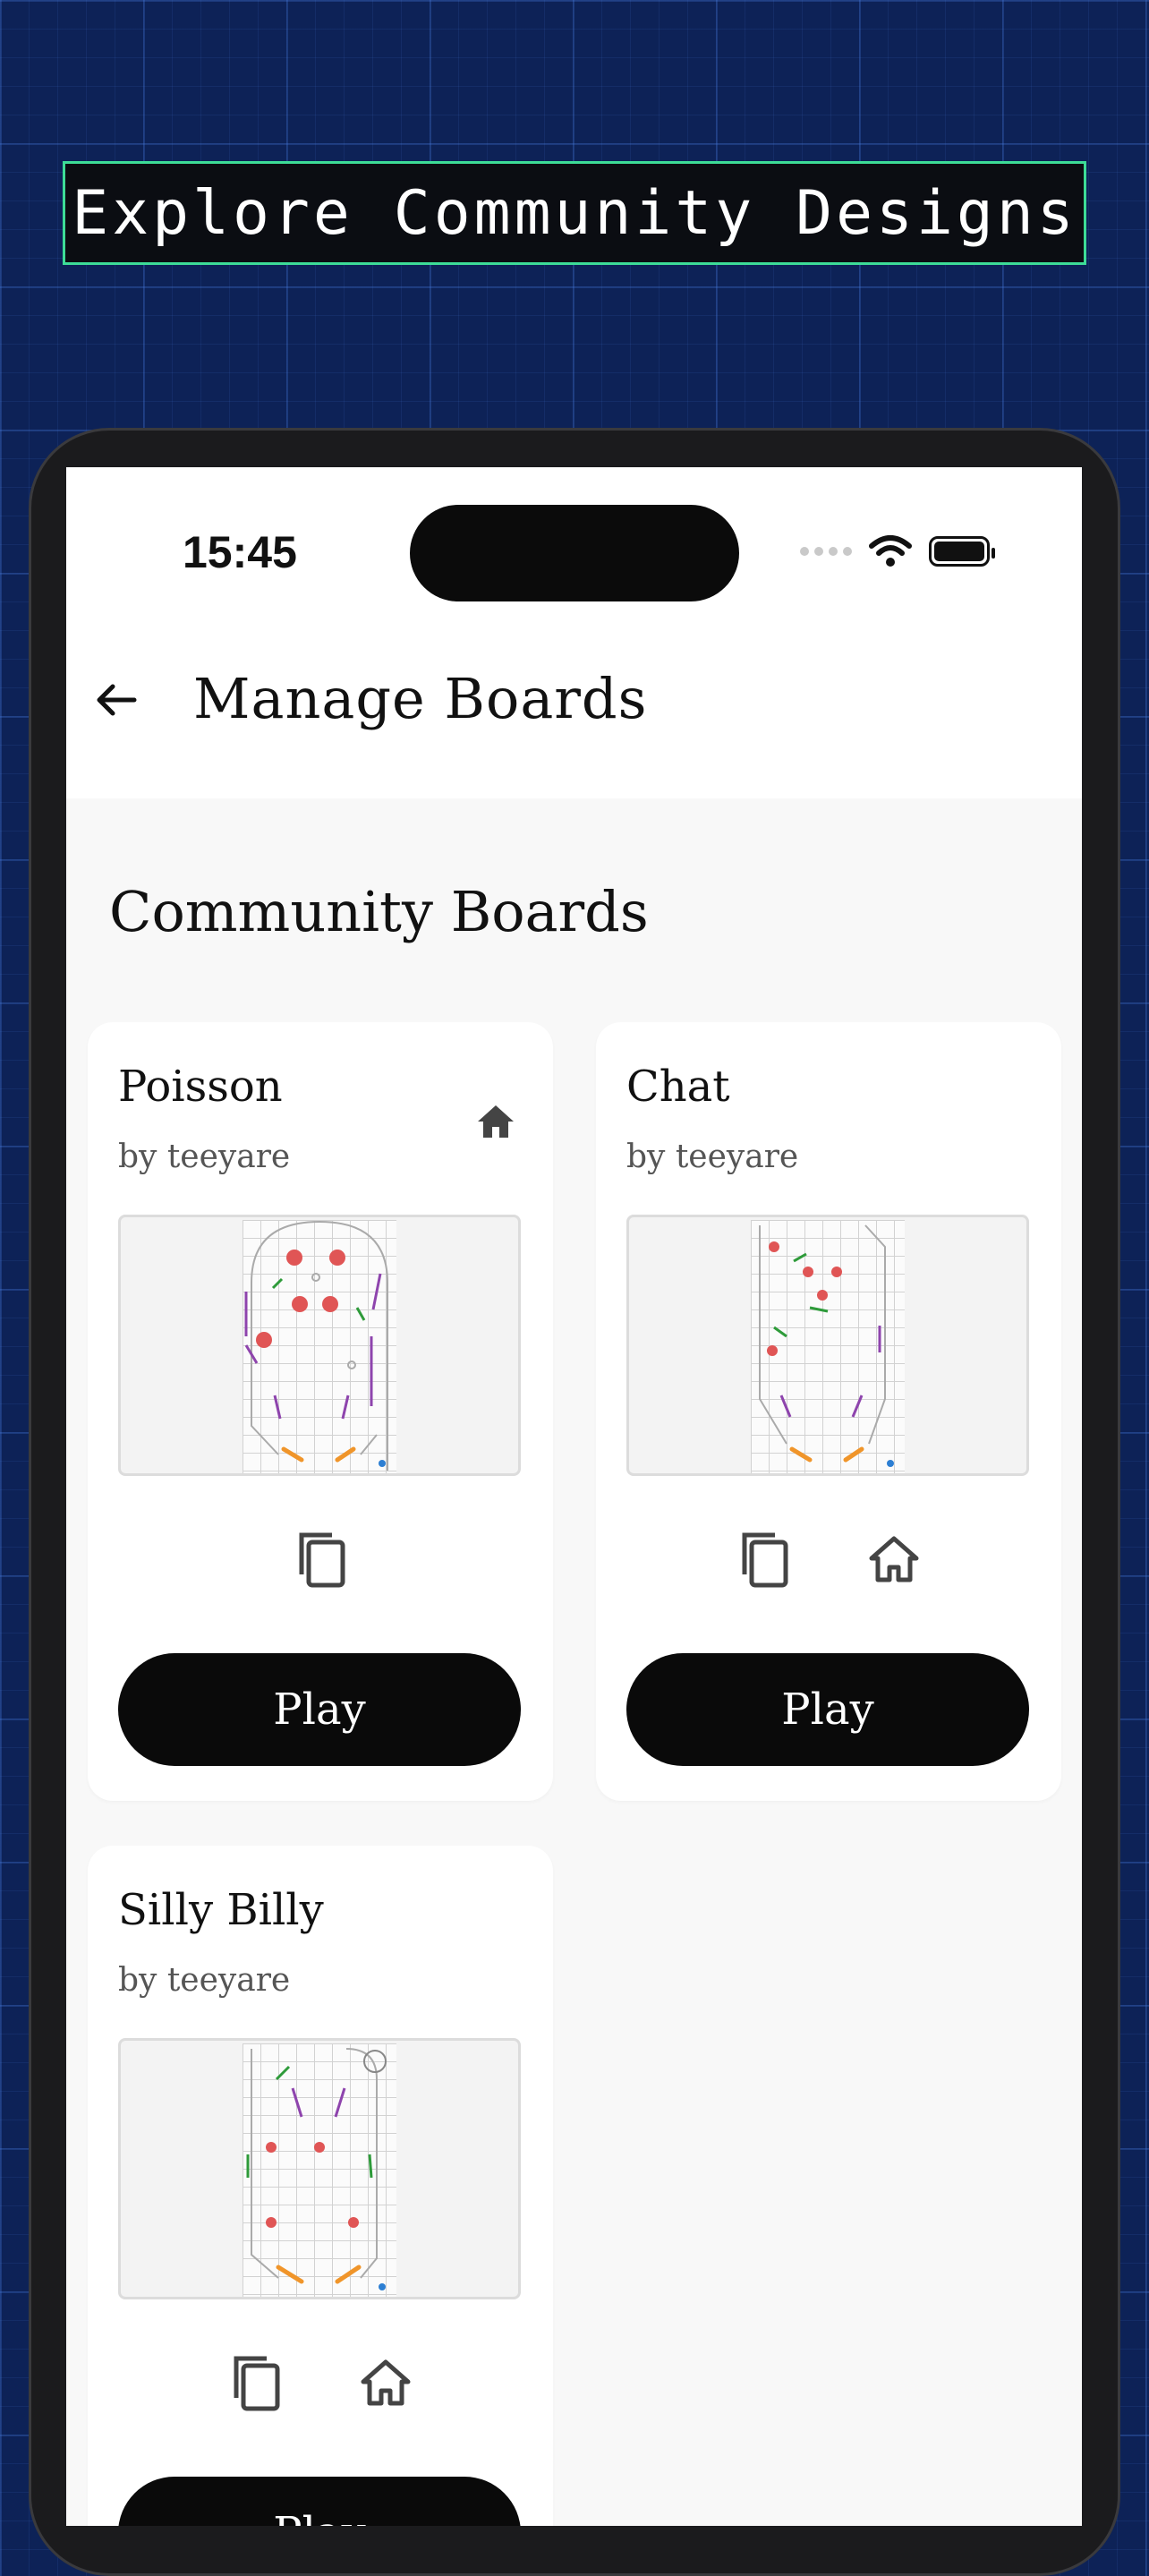 The width and height of the screenshot is (1149, 2576). I want to click on board-title: Silly Billy, so click(221, 1910).